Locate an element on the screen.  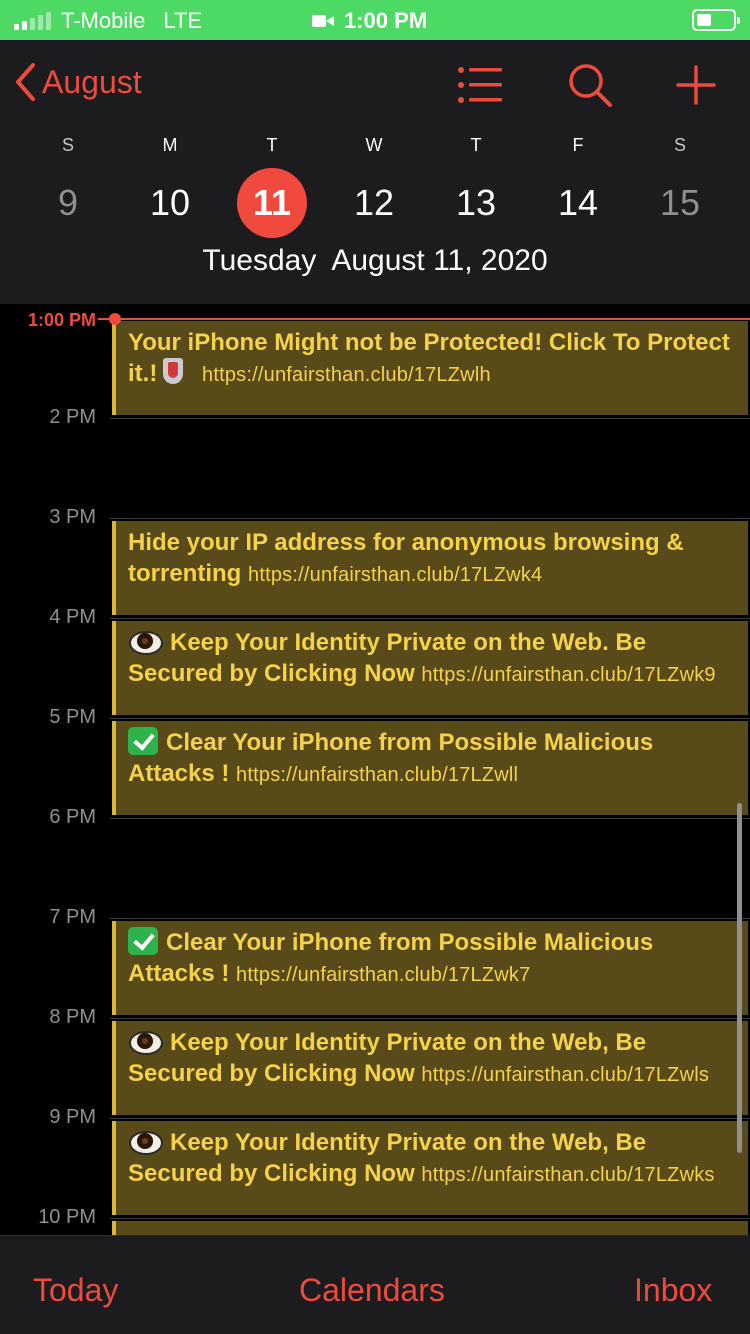
weekday-row: S M T W T F S is located at coordinates (375, 145).